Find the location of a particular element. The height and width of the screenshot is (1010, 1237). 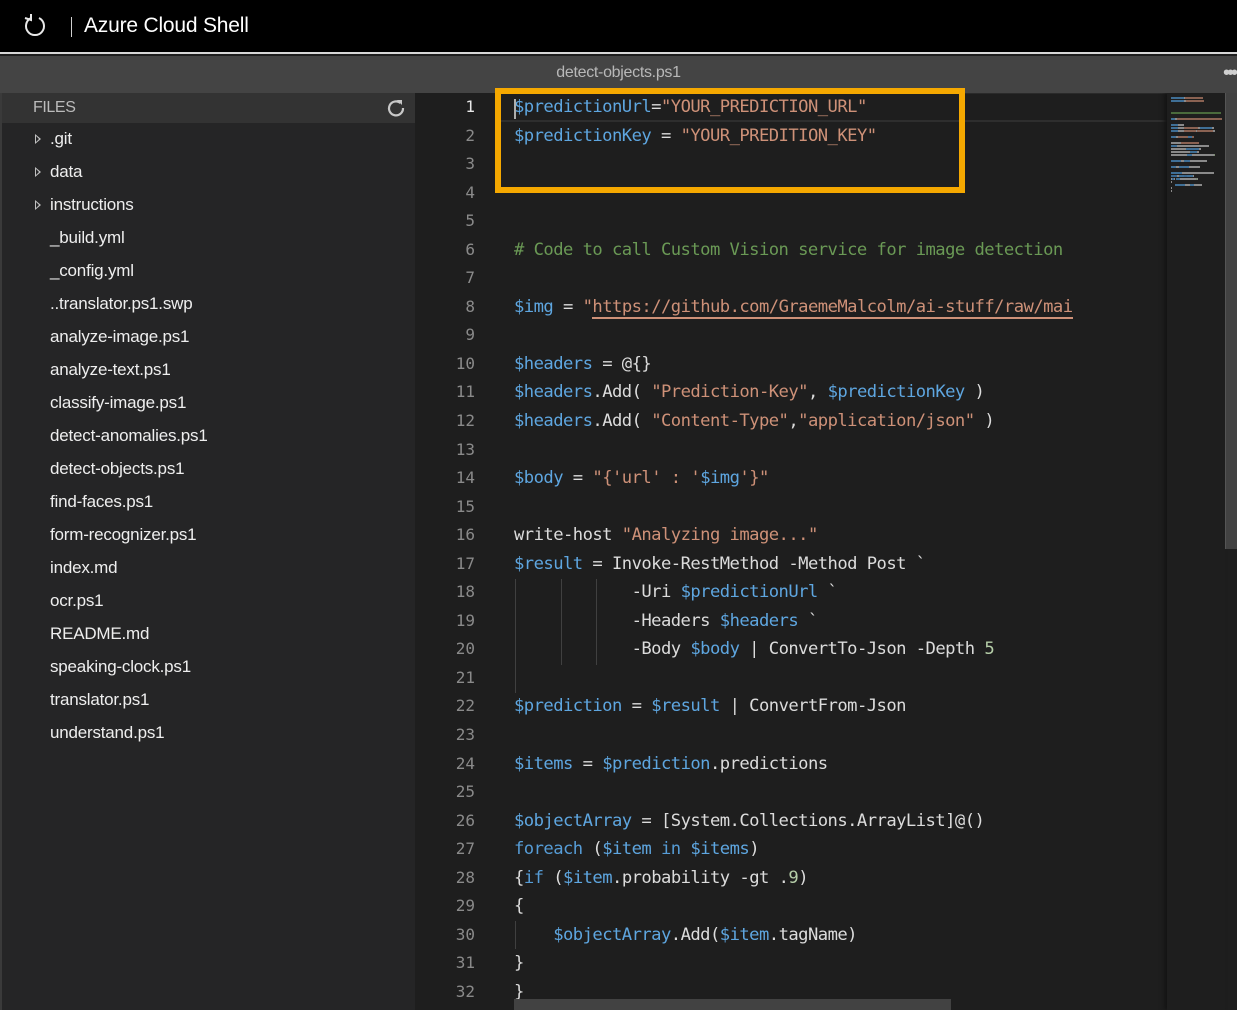

file-name: translator.ps1 is located at coordinates (100, 699).